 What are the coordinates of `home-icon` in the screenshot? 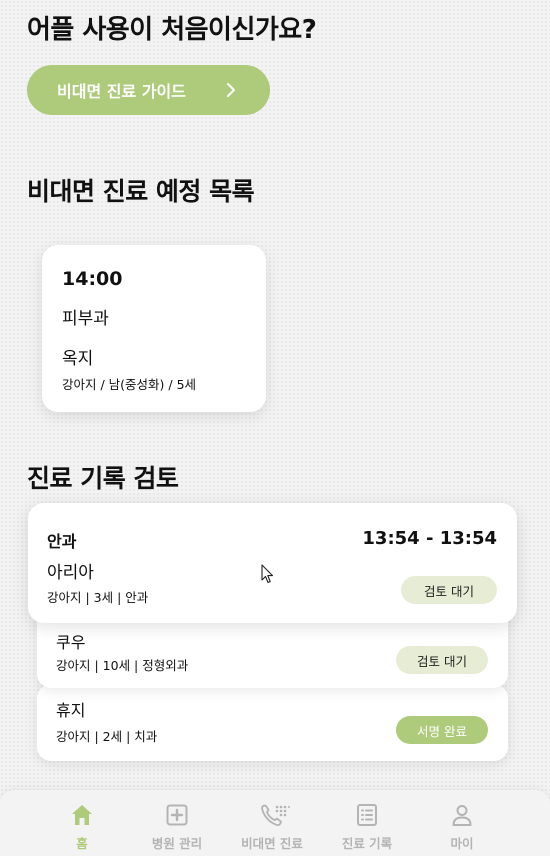 It's located at (82, 815).